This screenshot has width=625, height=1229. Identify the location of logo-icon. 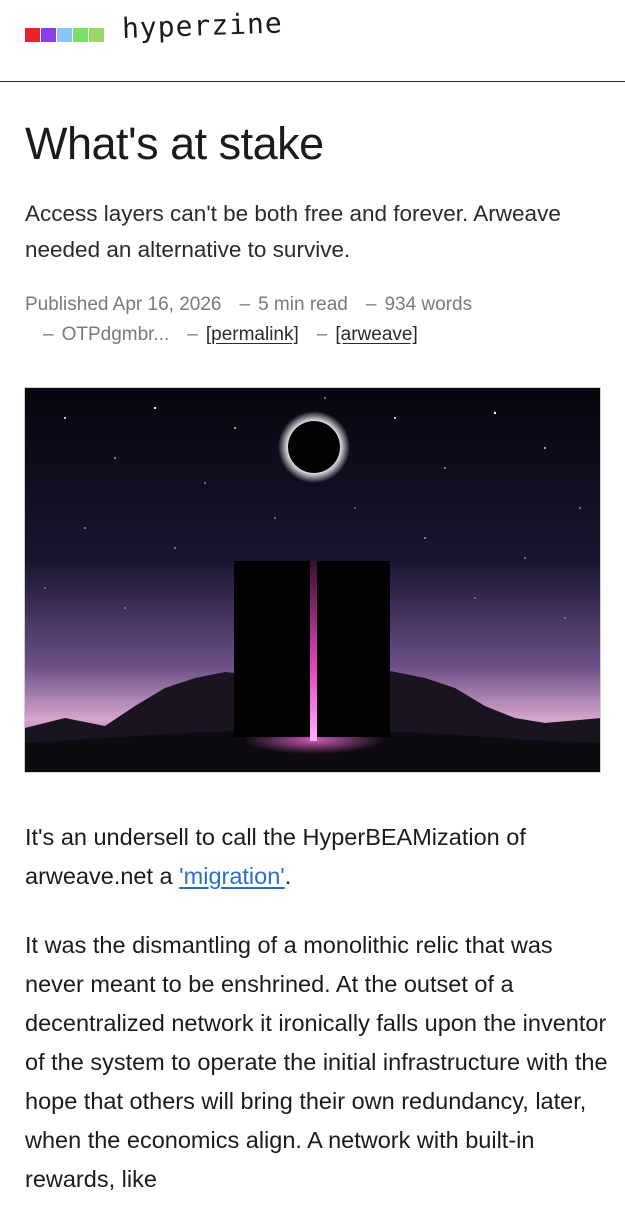
(64, 35).